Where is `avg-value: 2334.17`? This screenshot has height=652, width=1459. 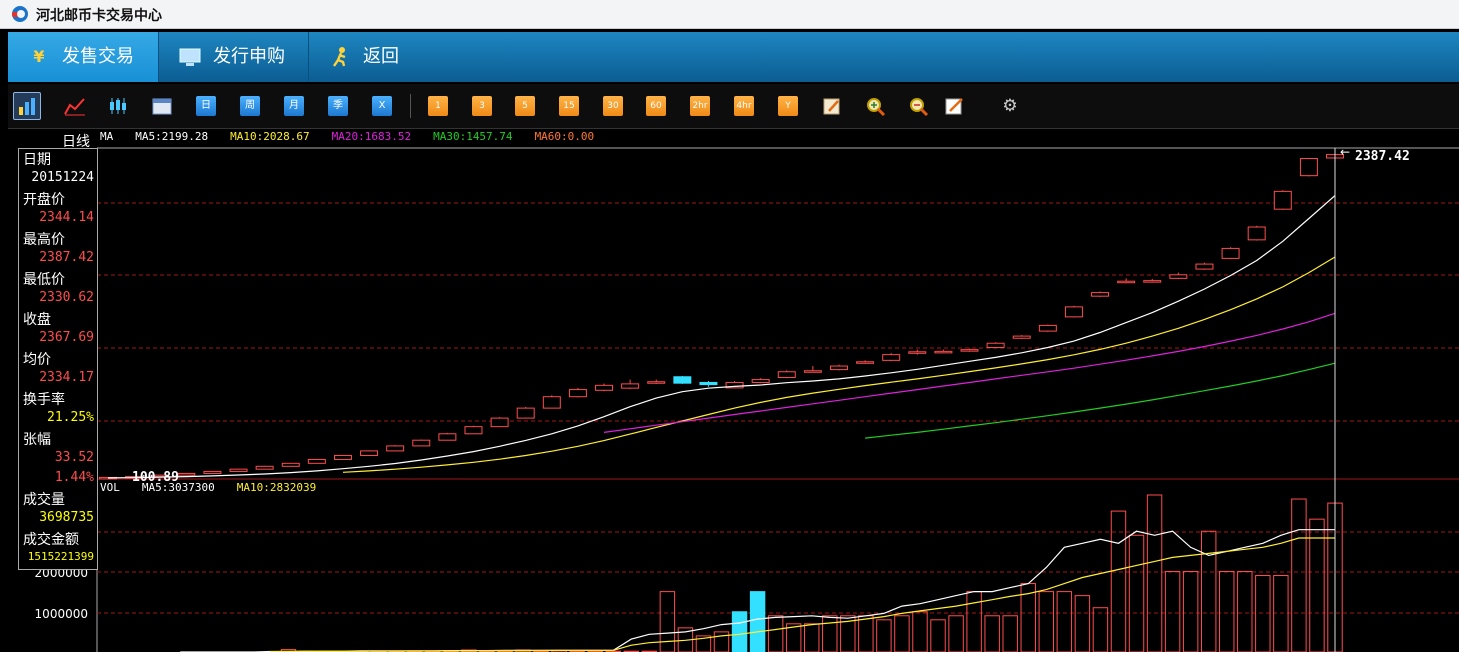 avg-value: 2334.17 is located at coordinates (66, 377).